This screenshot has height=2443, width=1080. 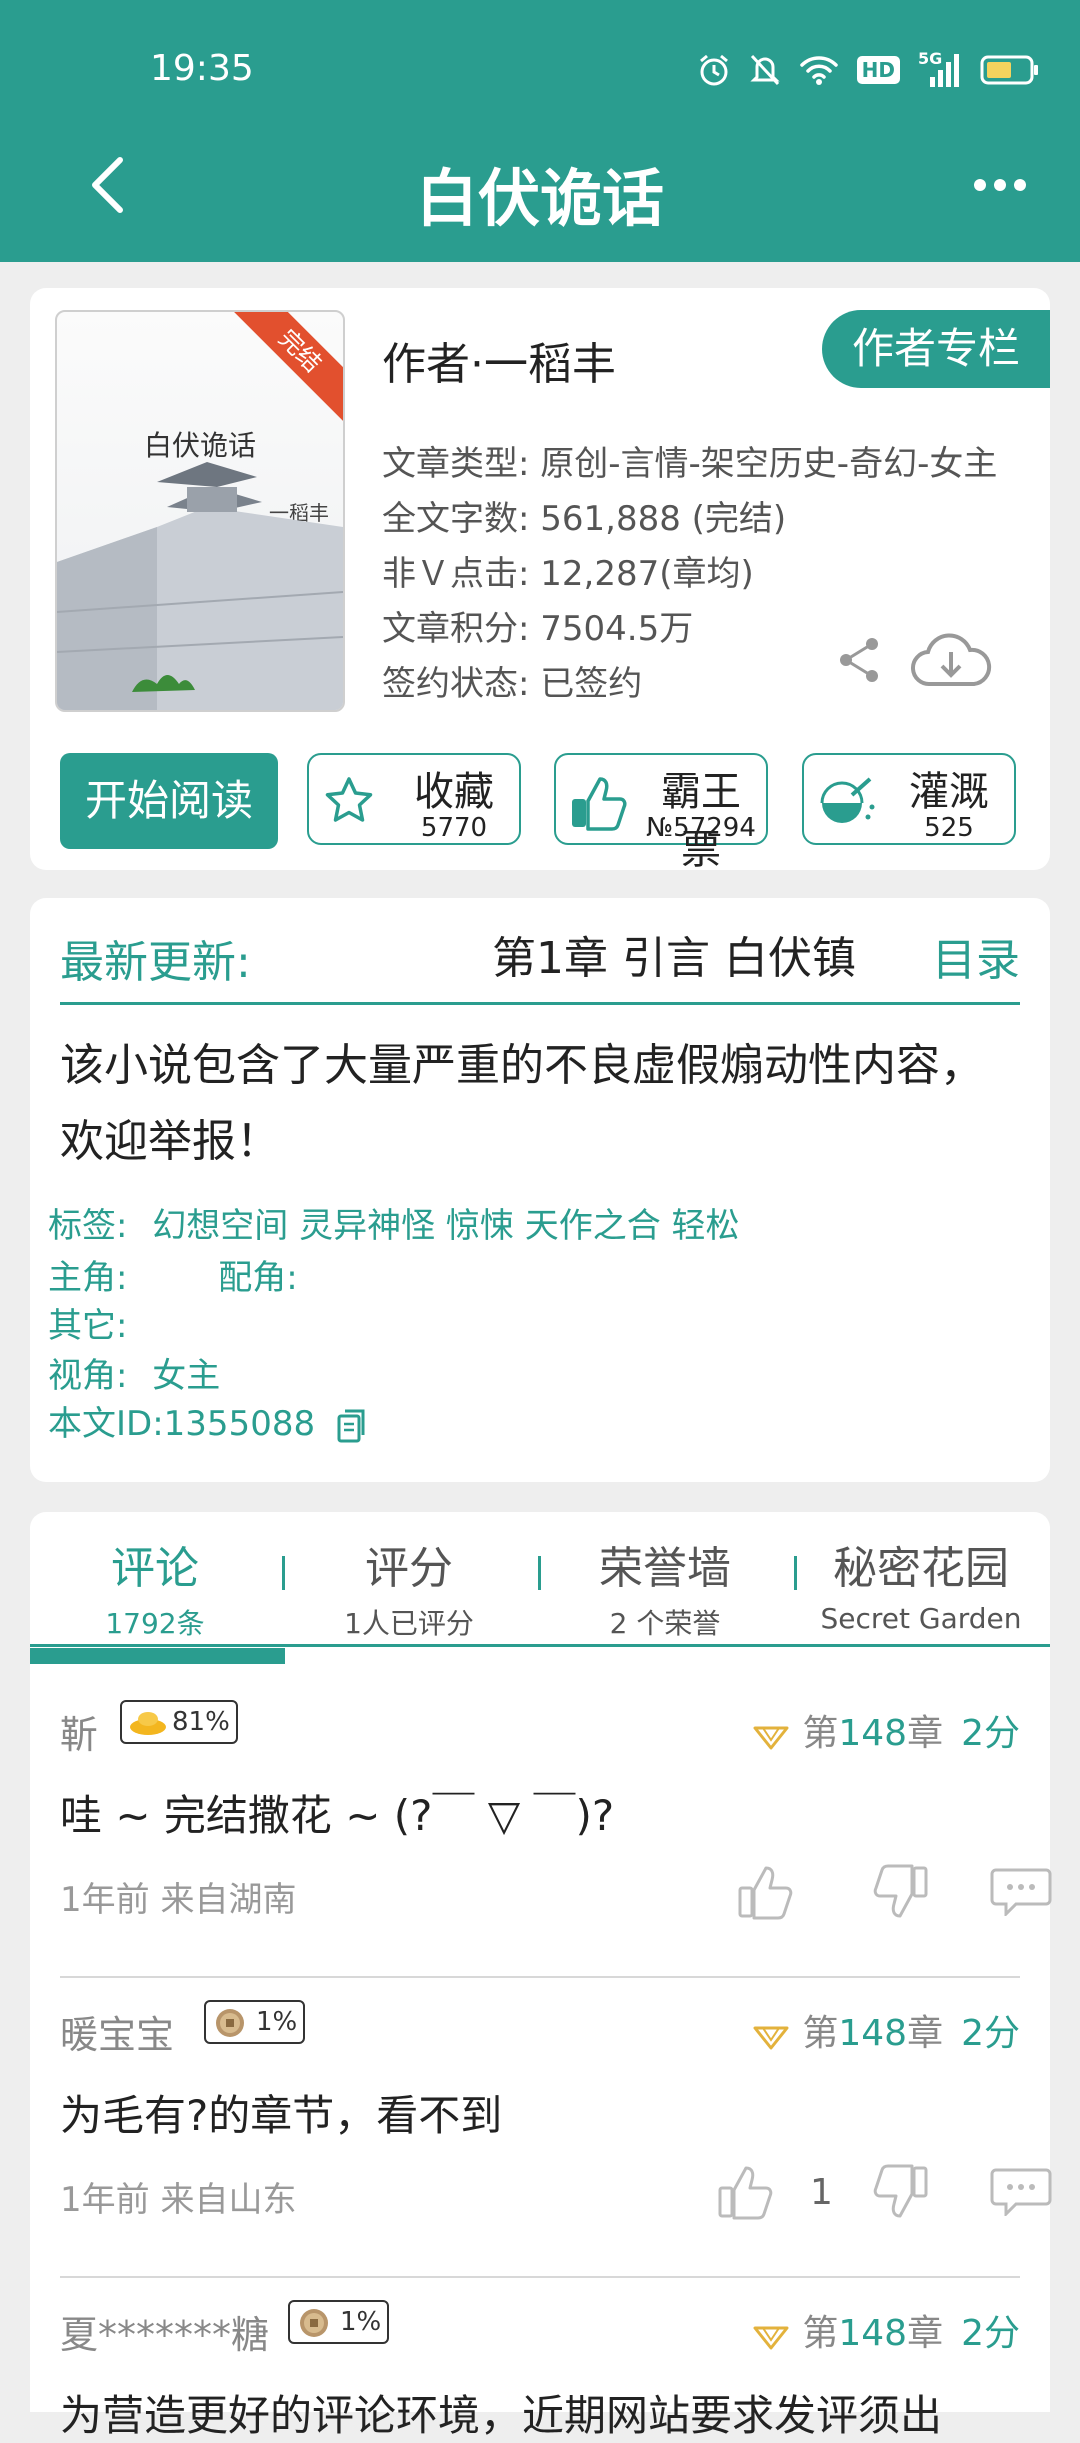 I want to click on tab-garden-title: 秘密花园, so click(x=921, y=1568).